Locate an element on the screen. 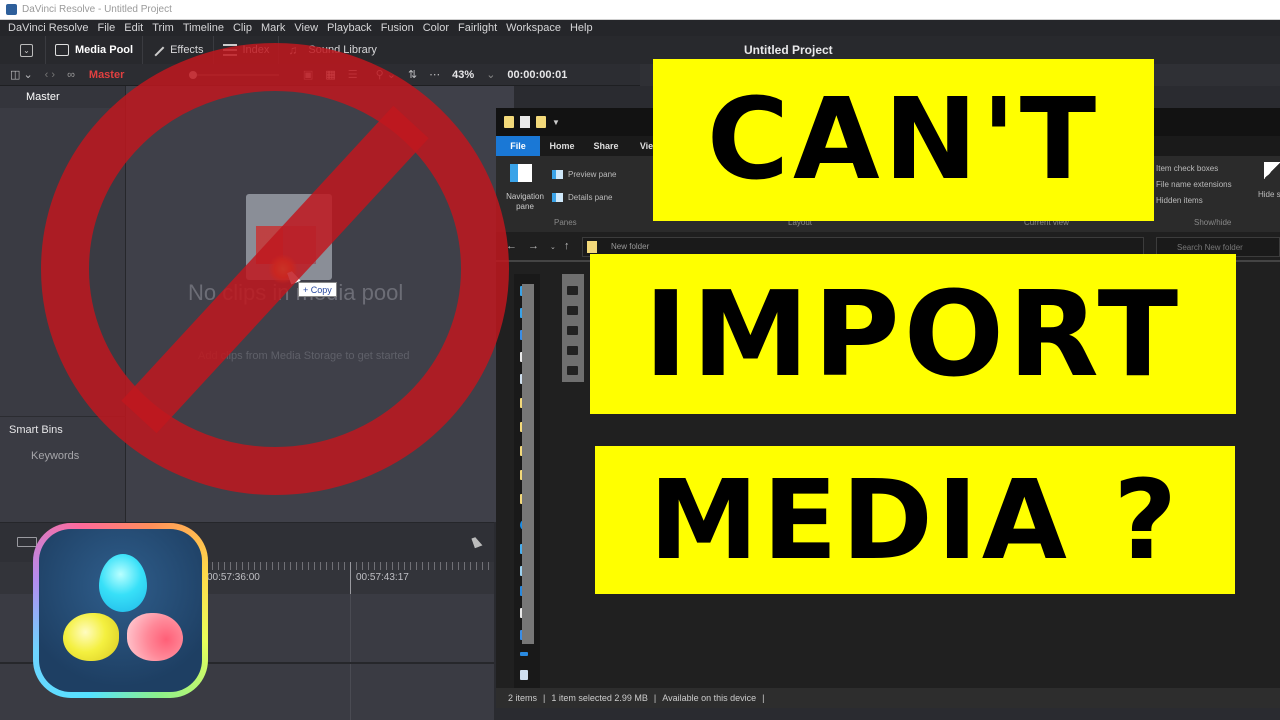 The width and height of the screenshot is (1280, 720). document-icon is located at coordinates (525, 122).